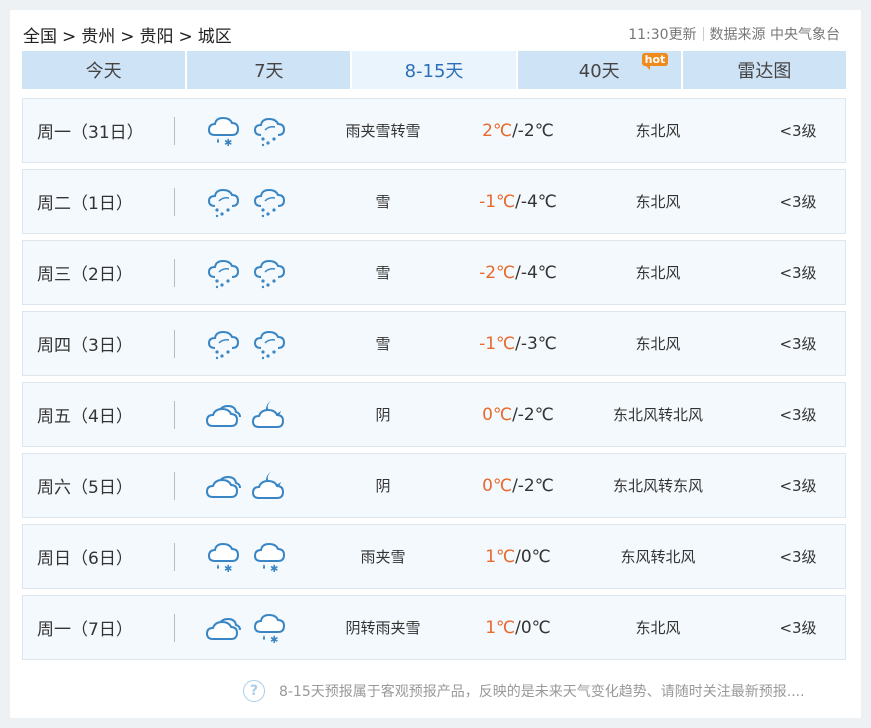  I want to click on forecast-row: 周四（3日） 雪 -1℃/-3℃ 东北风 <3级, so click(434, 343).